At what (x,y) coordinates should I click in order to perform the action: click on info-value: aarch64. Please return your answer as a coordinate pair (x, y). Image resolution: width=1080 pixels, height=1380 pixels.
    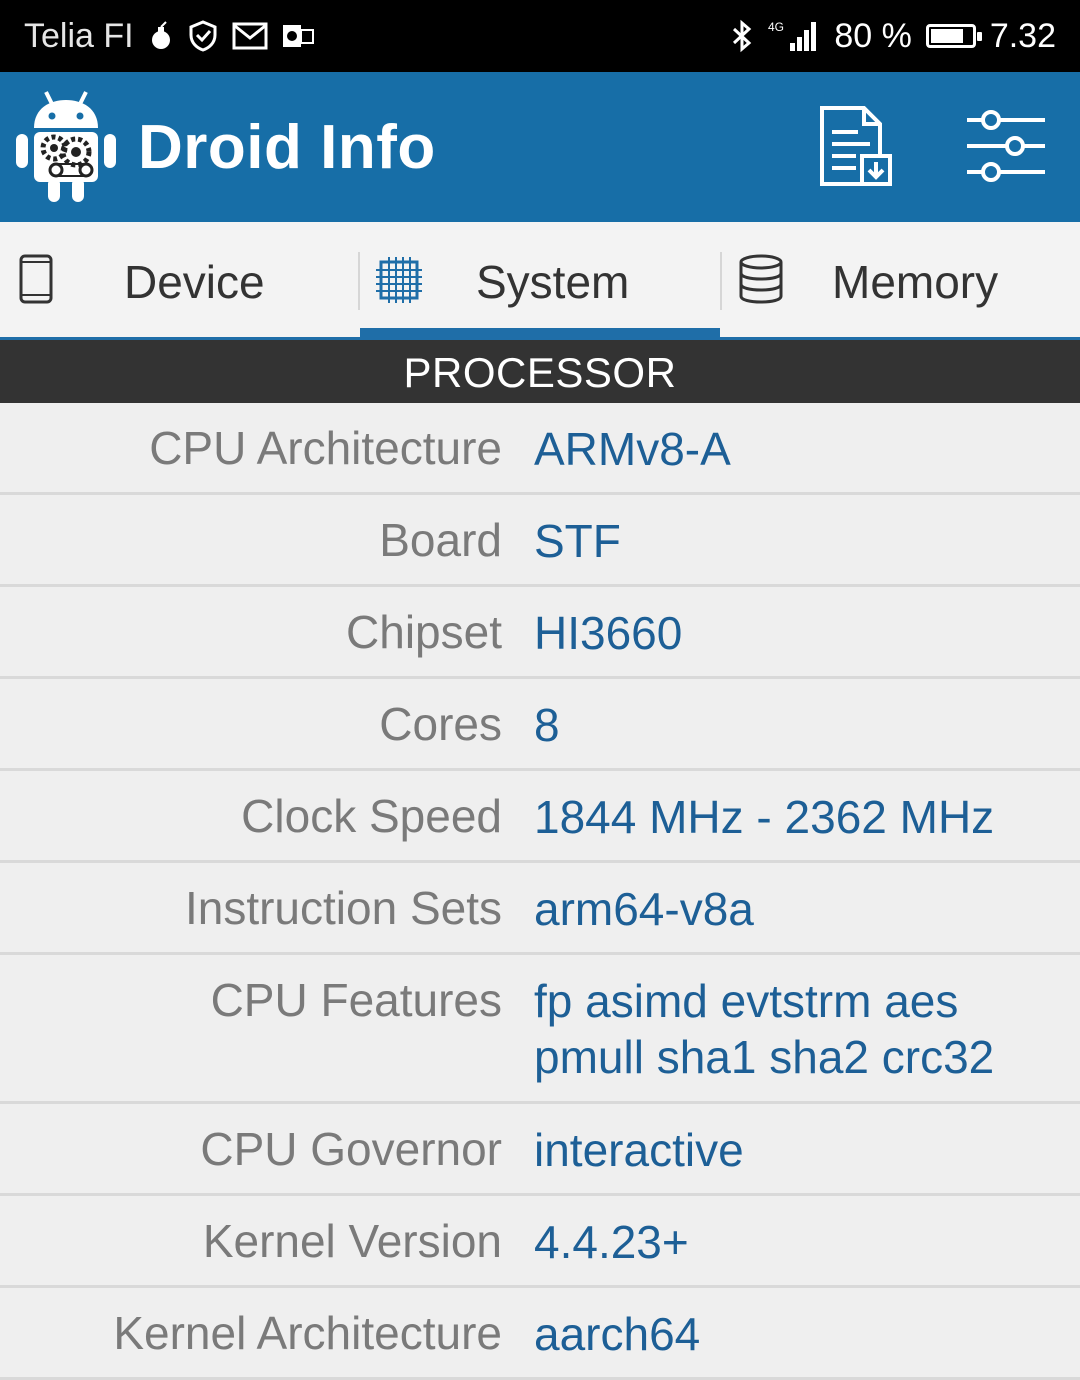
    Looking at the image, I should click on (617, 1334).